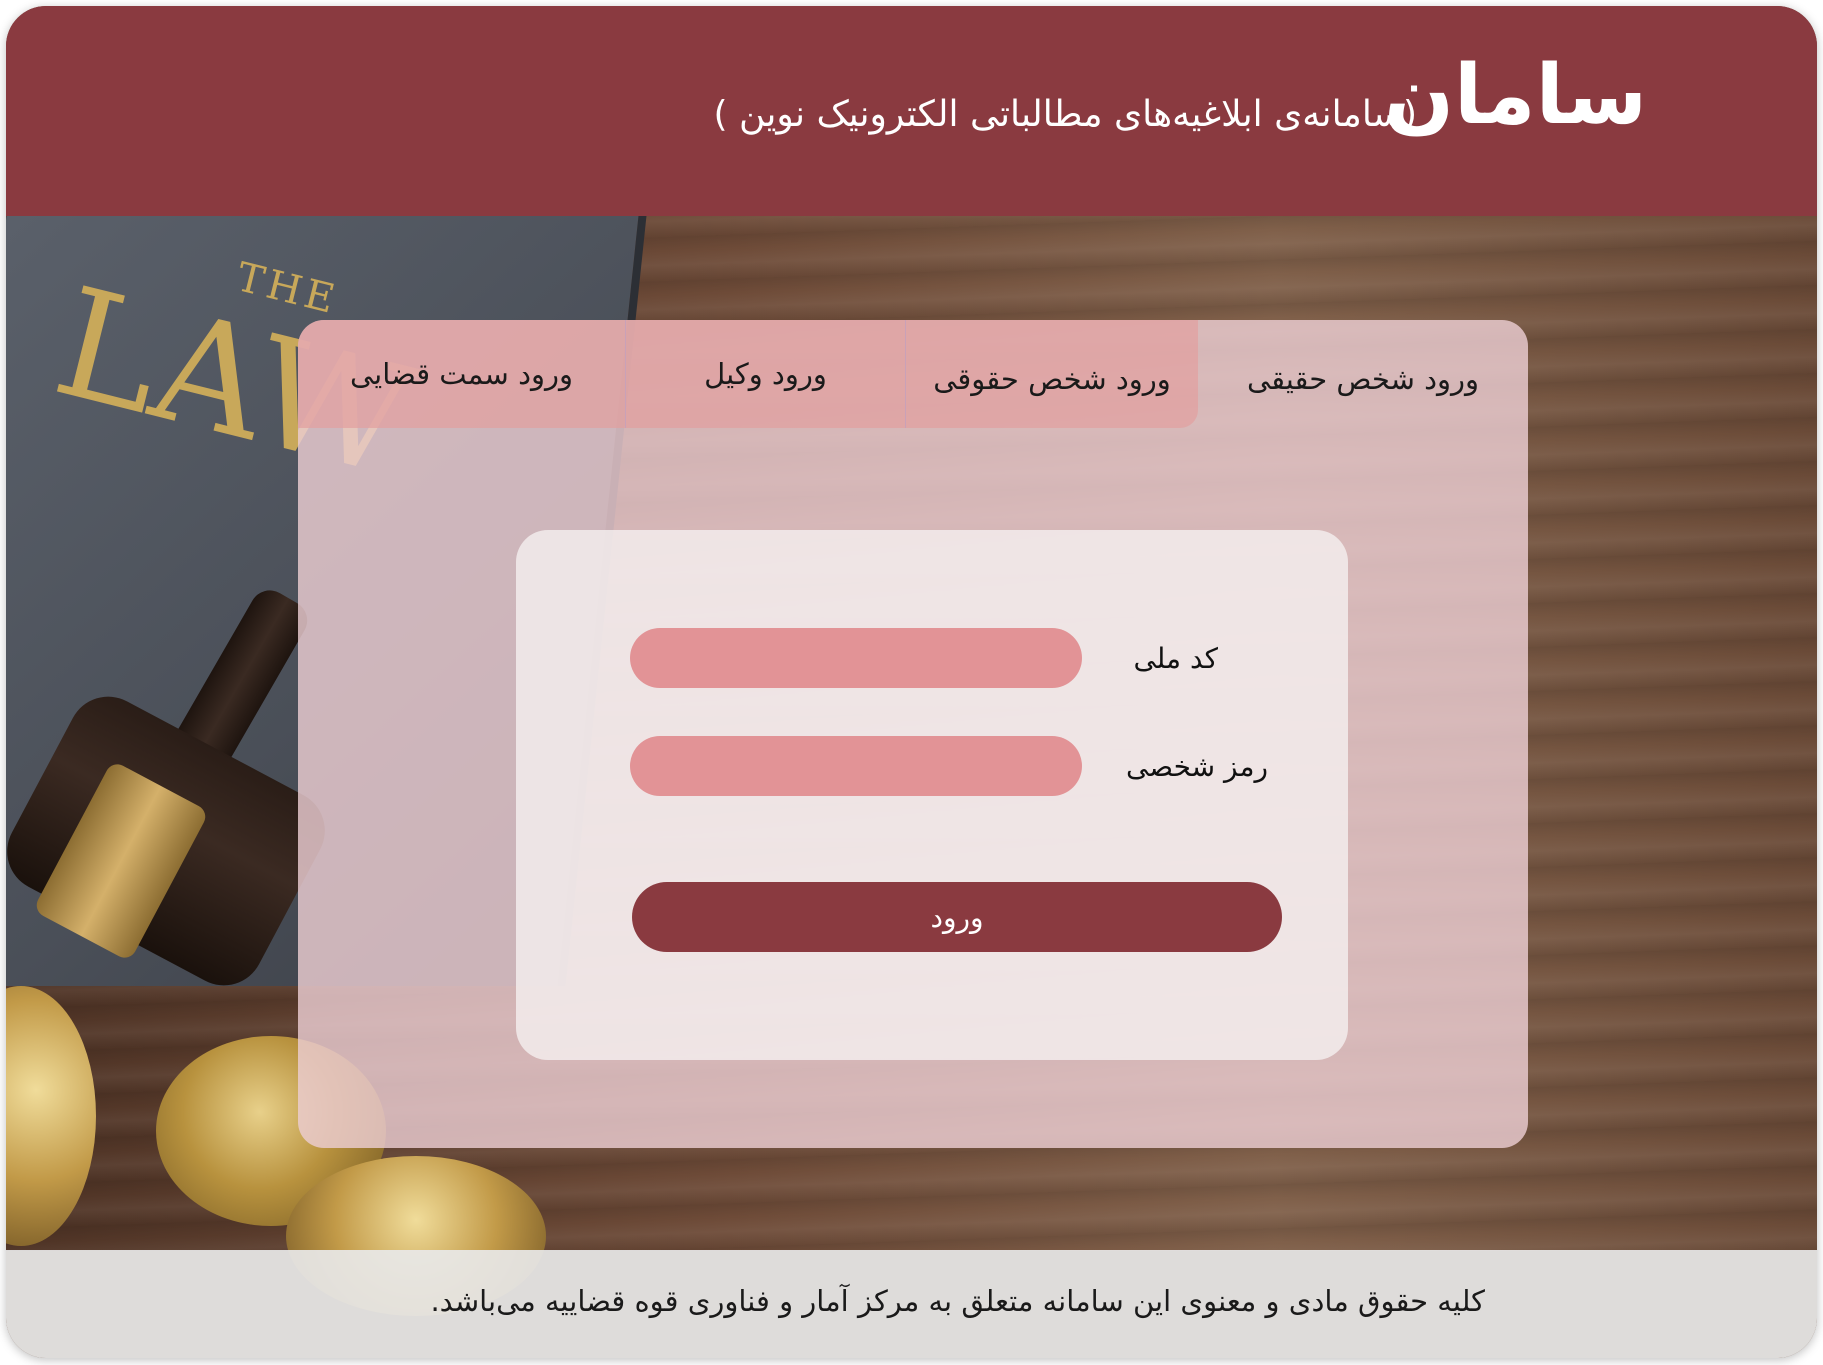  I want to click on national-code-row: کد ملی, so click(932, 658).